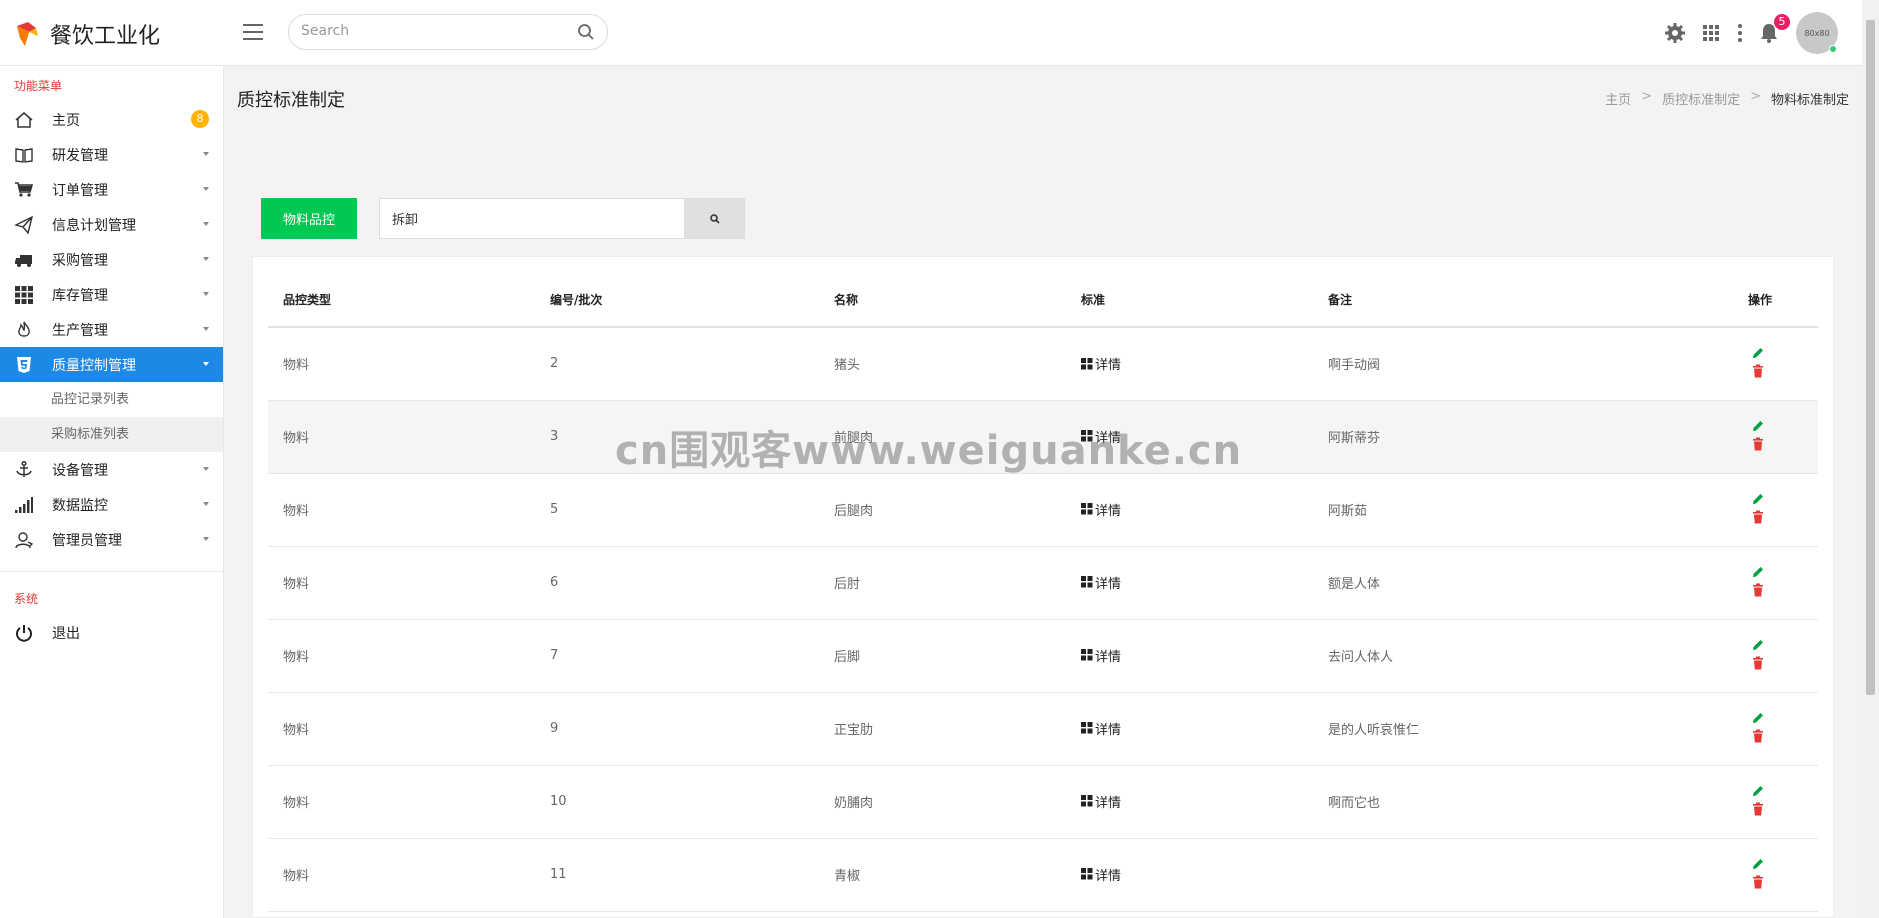 The height and width of the screenshot is (918, 1879). Describe the element at coordinates (253, 32) in the screenshot. I see `menu-toggle-icon` at that location.